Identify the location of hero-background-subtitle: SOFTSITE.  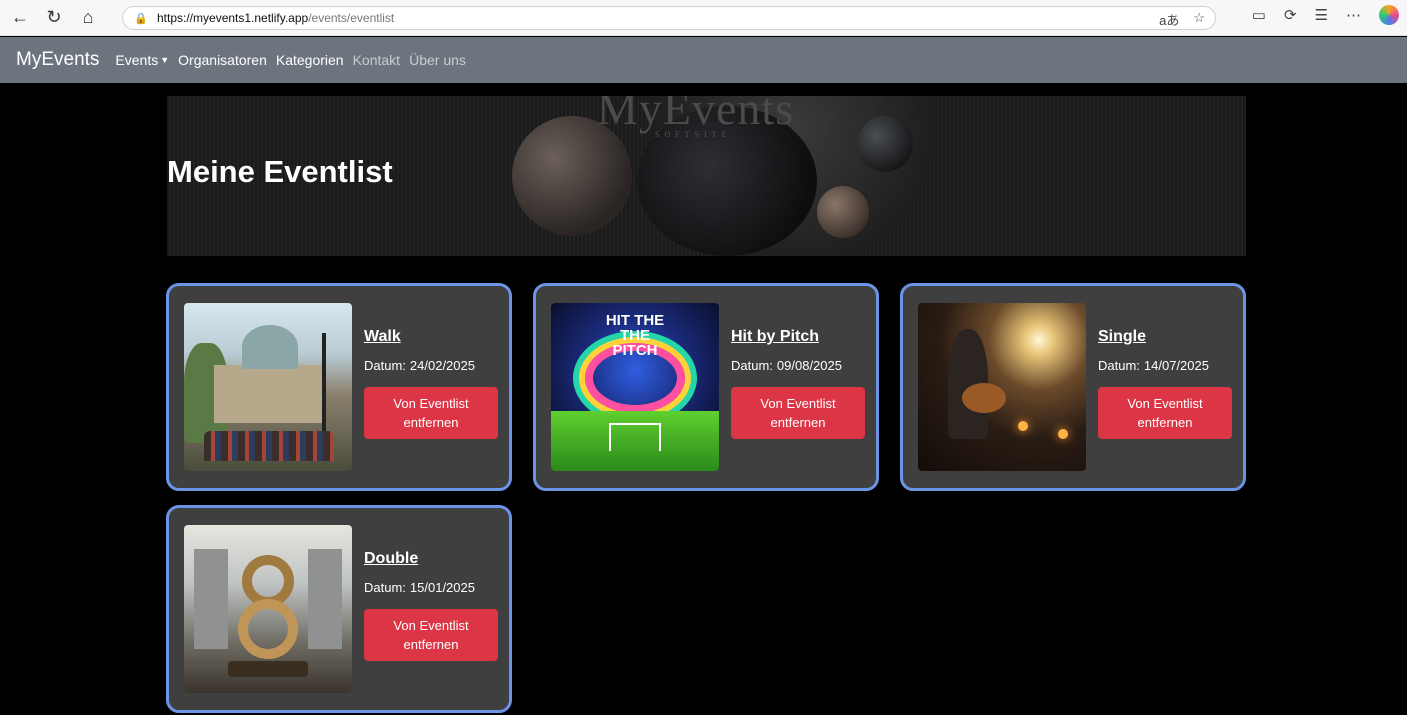
(693, 134).